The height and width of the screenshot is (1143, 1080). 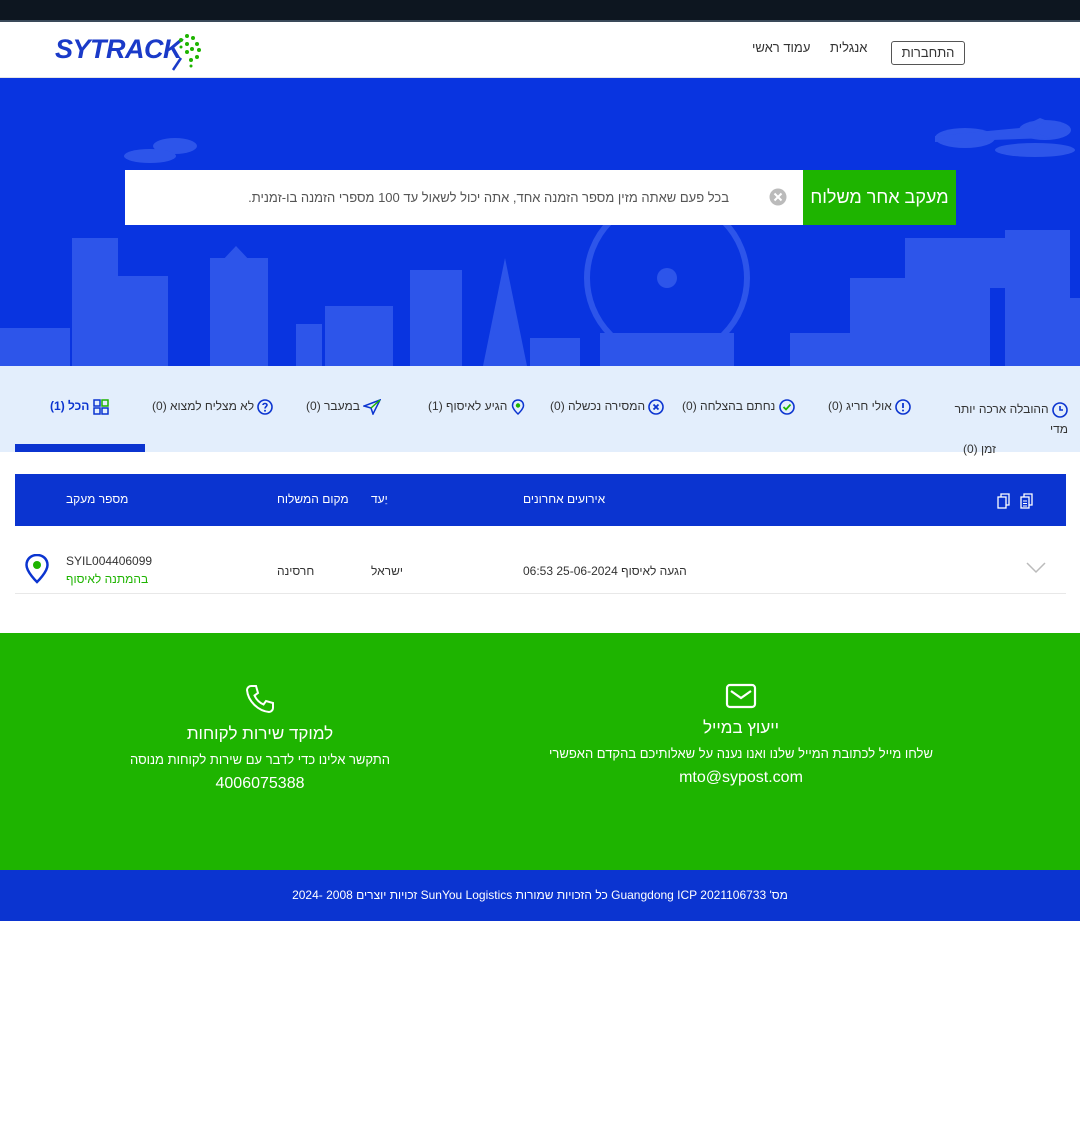 What do you see at coordinates (387, 571) in the screenshot?
I see `destination-value: ישראל` at bounding box center [387, 571].